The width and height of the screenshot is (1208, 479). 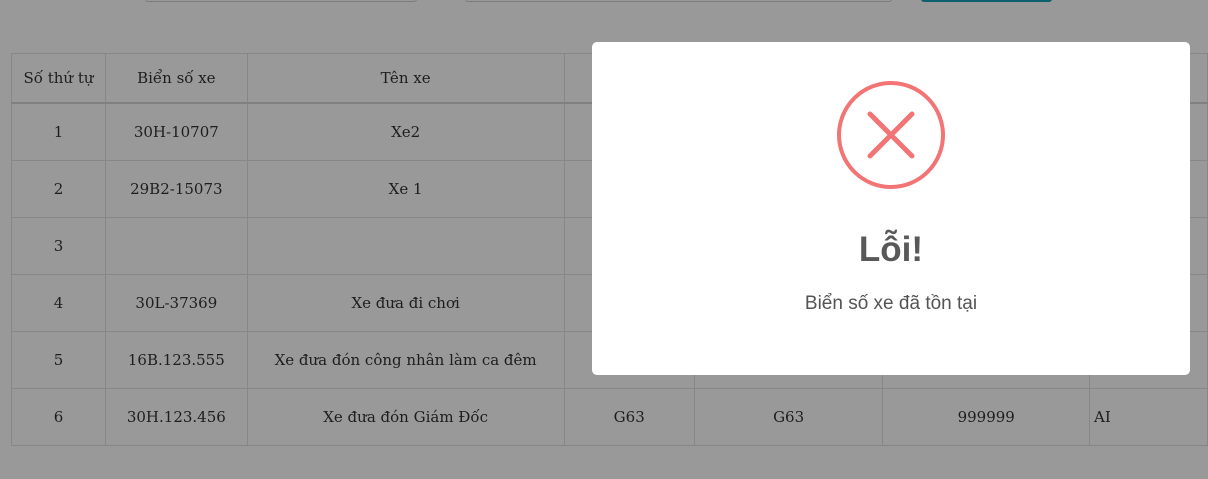 What do you see at coordinates (891, 303) in the screenshot?
I see `dialog-message: Biển số xe đã tồn tại` at bounding box center [891, 303].